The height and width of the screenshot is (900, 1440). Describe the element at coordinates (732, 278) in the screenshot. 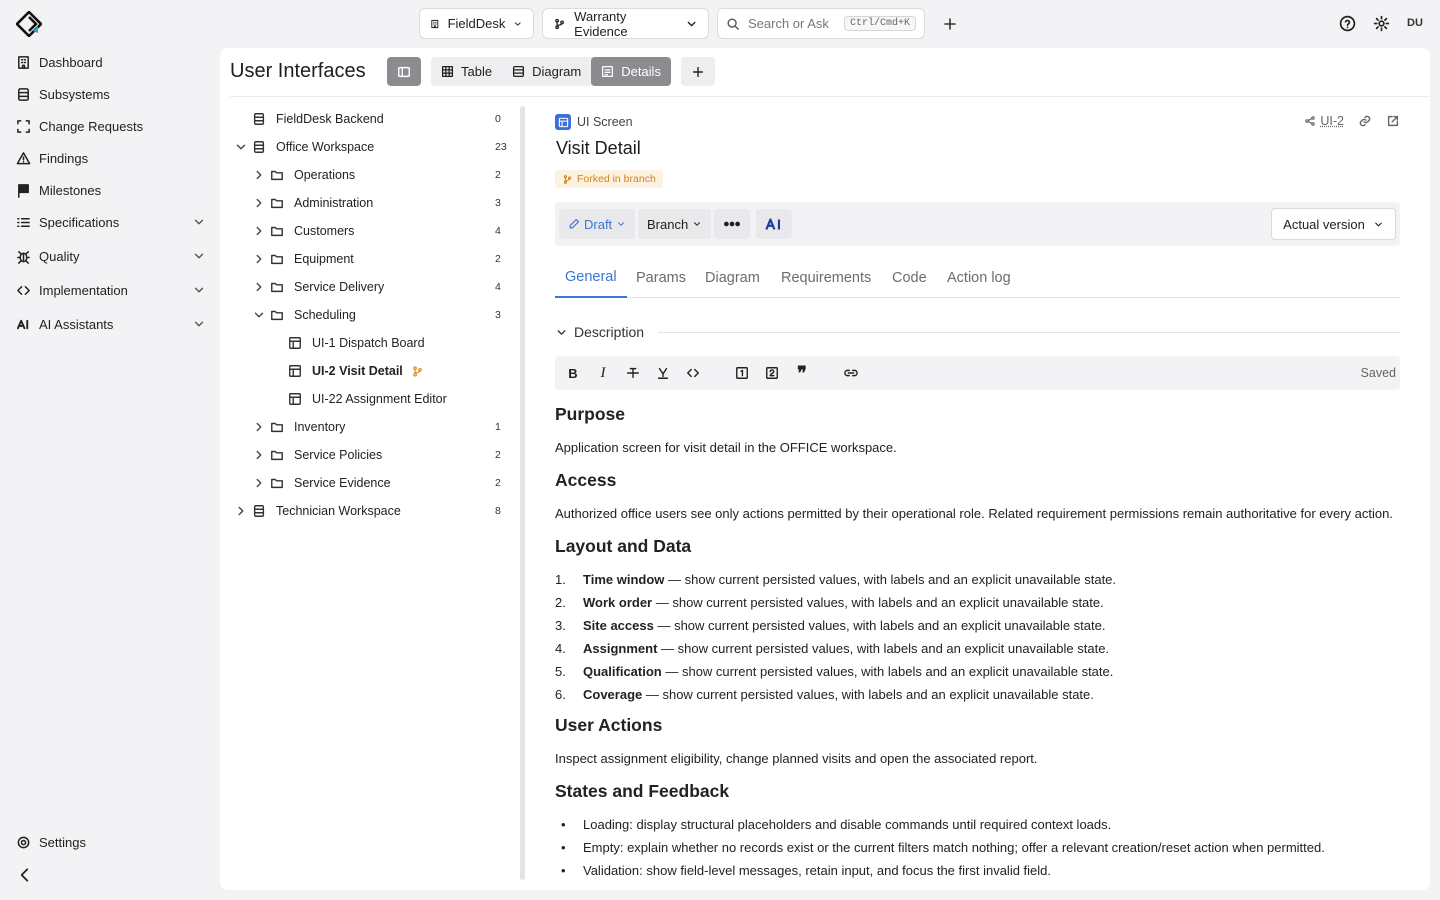

I see `tab-diagram: Diagram` at that location.